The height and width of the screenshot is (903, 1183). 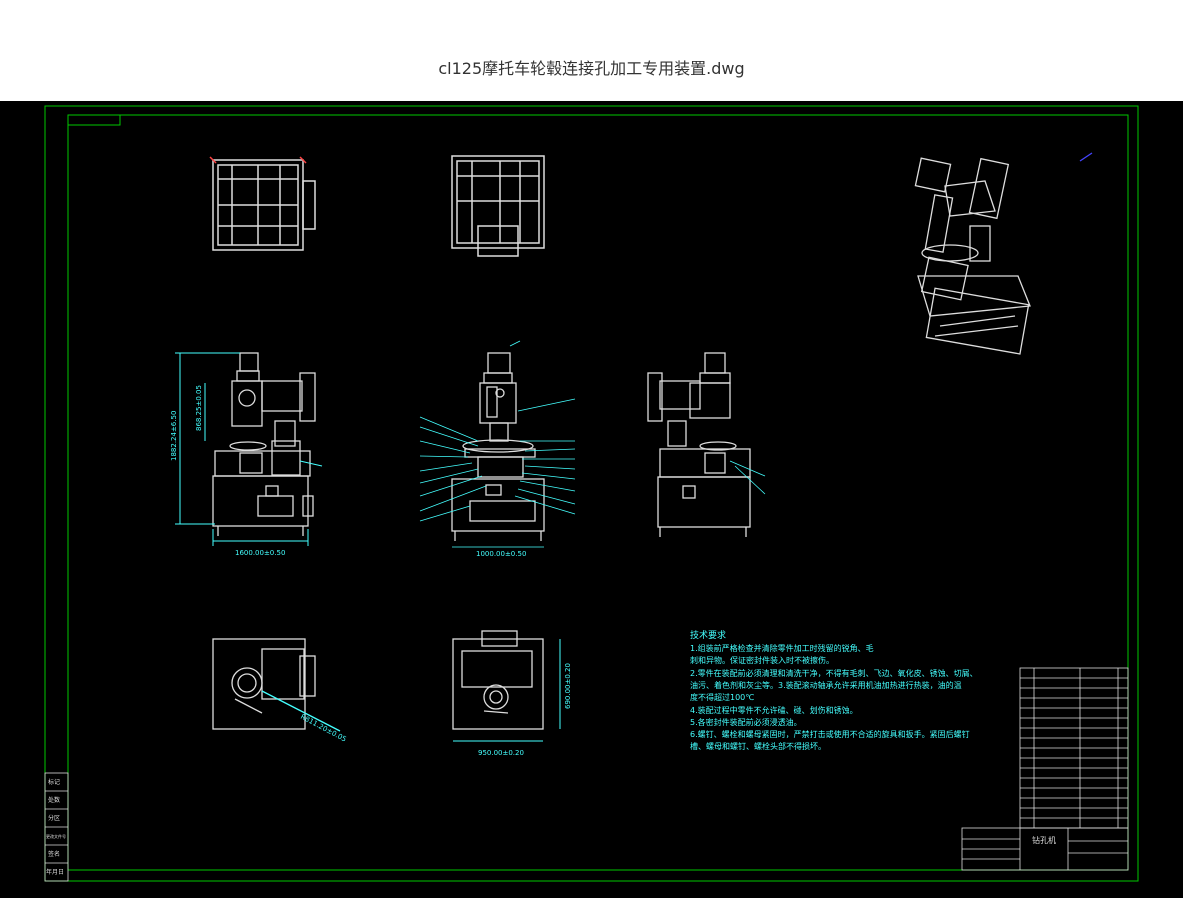 I want to click on dim-height-left: 1882.24±6.50, so click(x=174, y=436).